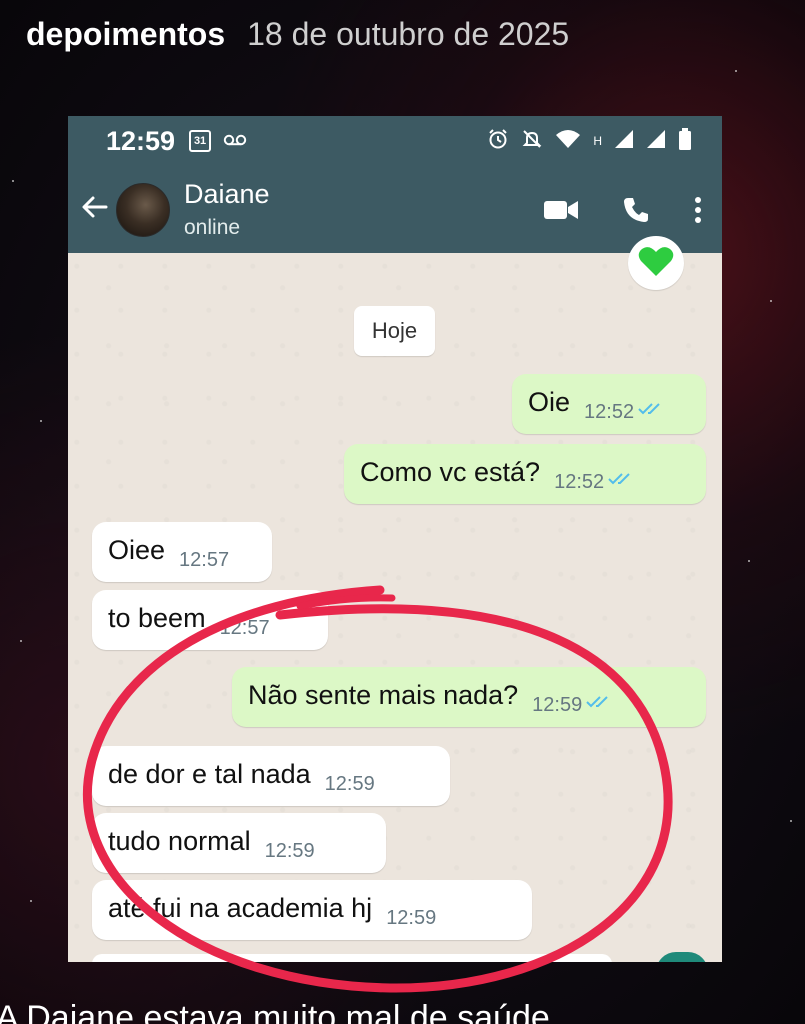 The height and width of the screenshot is (1024, 805). Describe the element at coordinates (210, 620) in the screenshot. I see `message-incoming: to beem 12:57` at that location.